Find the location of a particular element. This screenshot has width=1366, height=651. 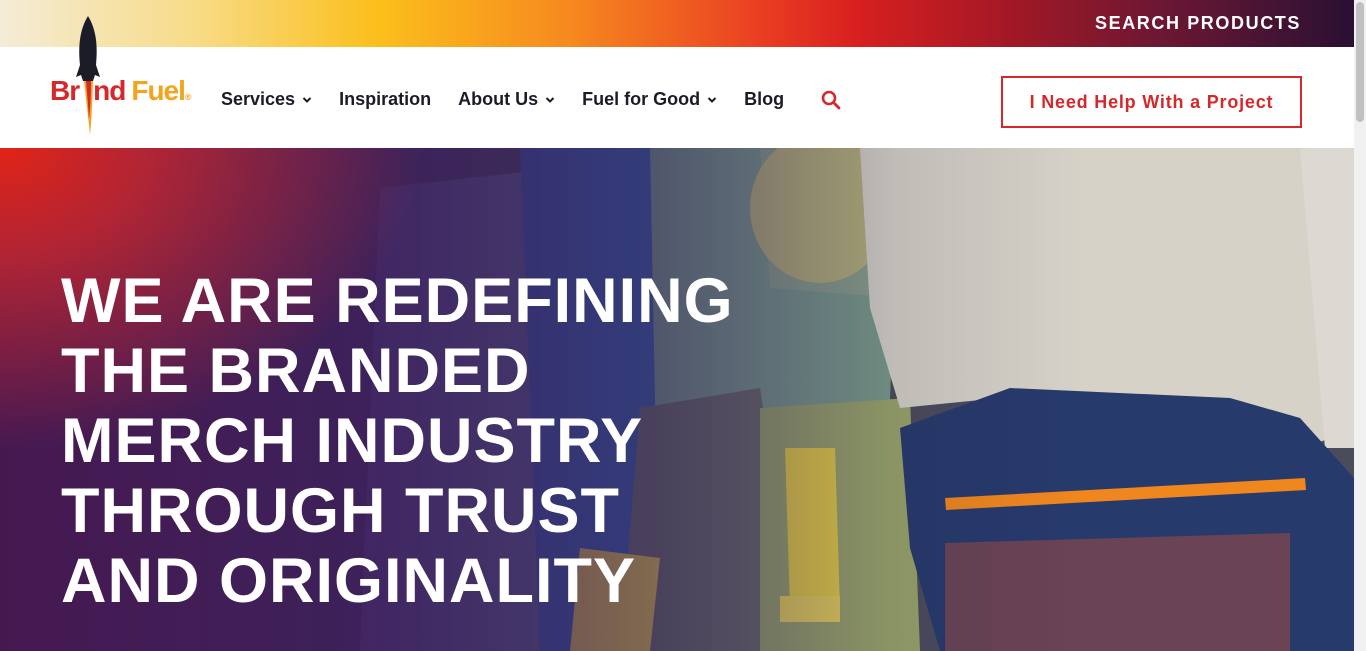

nav-item-label: About Us is located at coordinates (498, 99).